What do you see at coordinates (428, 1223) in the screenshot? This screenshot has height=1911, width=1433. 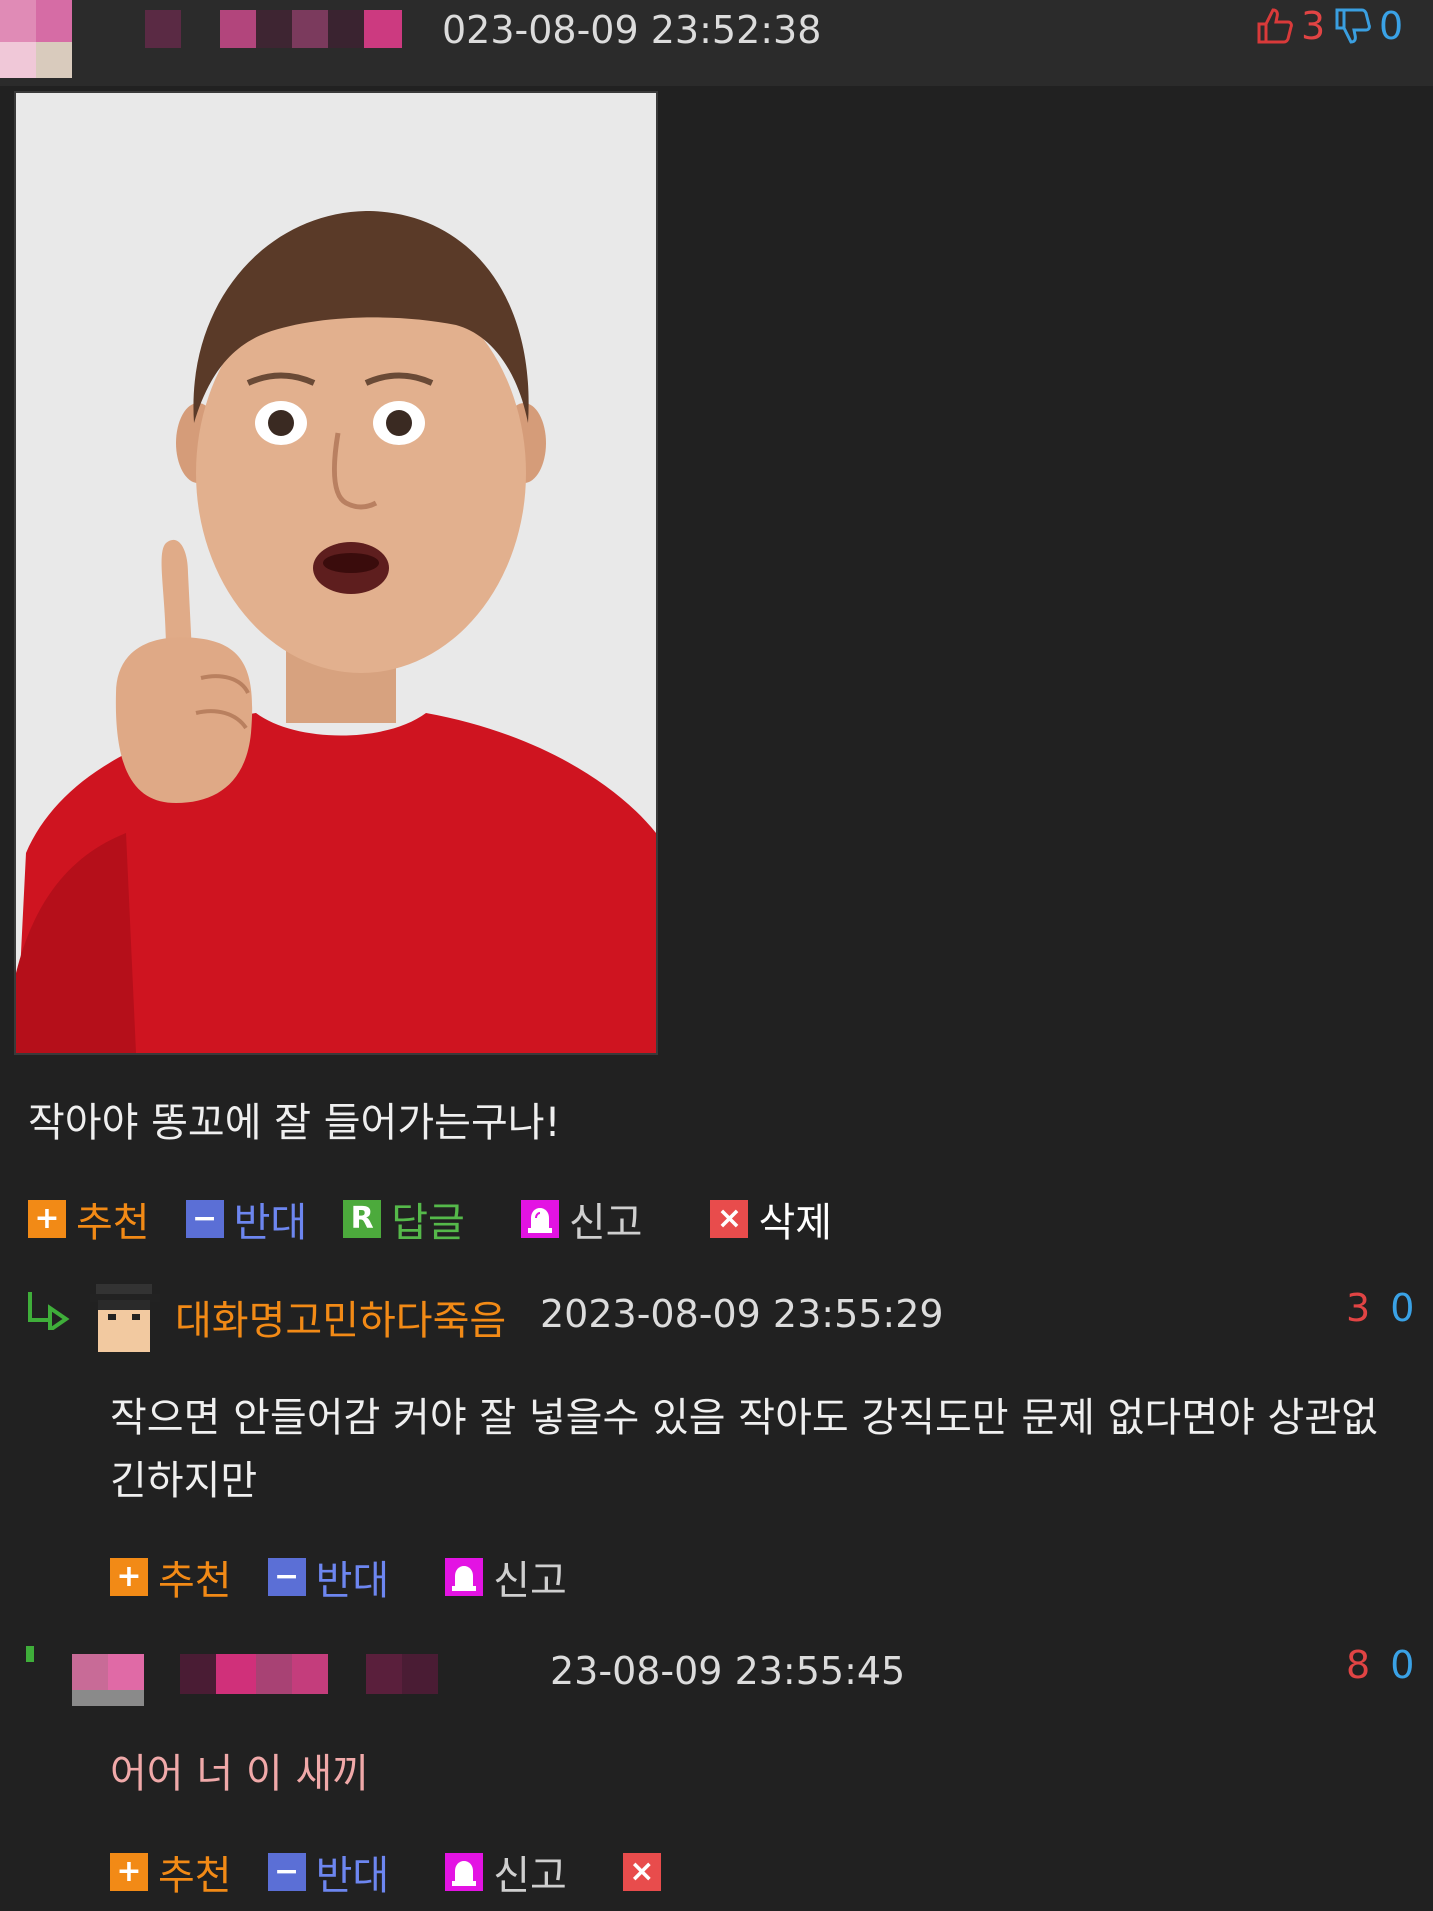 I see `reply-label: 답글` at bounding box center [428, 1223].